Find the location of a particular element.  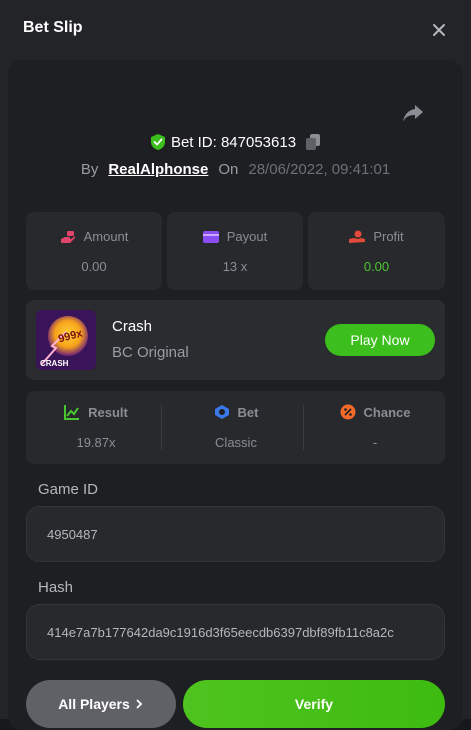

play-now-button: Play Now is located at coordinates (380, 340).